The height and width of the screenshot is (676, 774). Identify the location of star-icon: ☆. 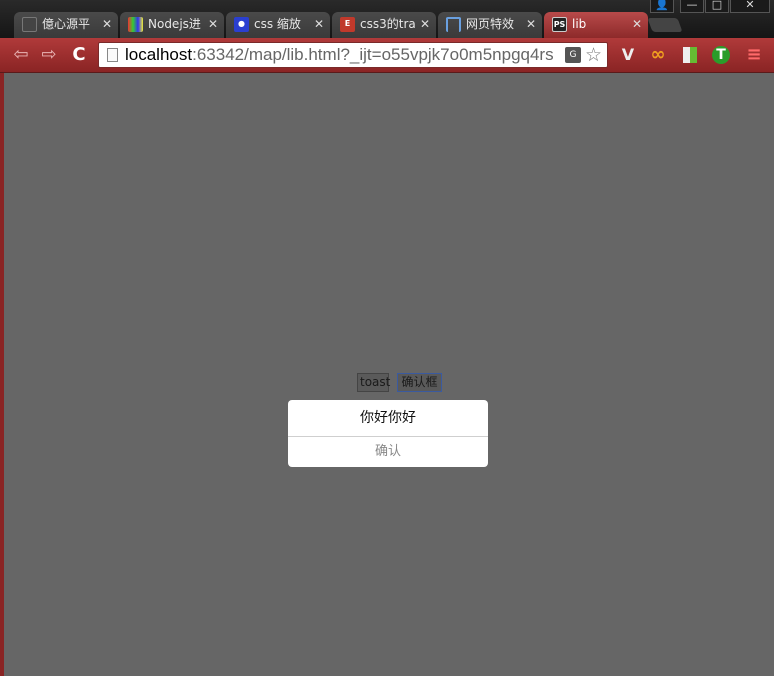
(593, 55).